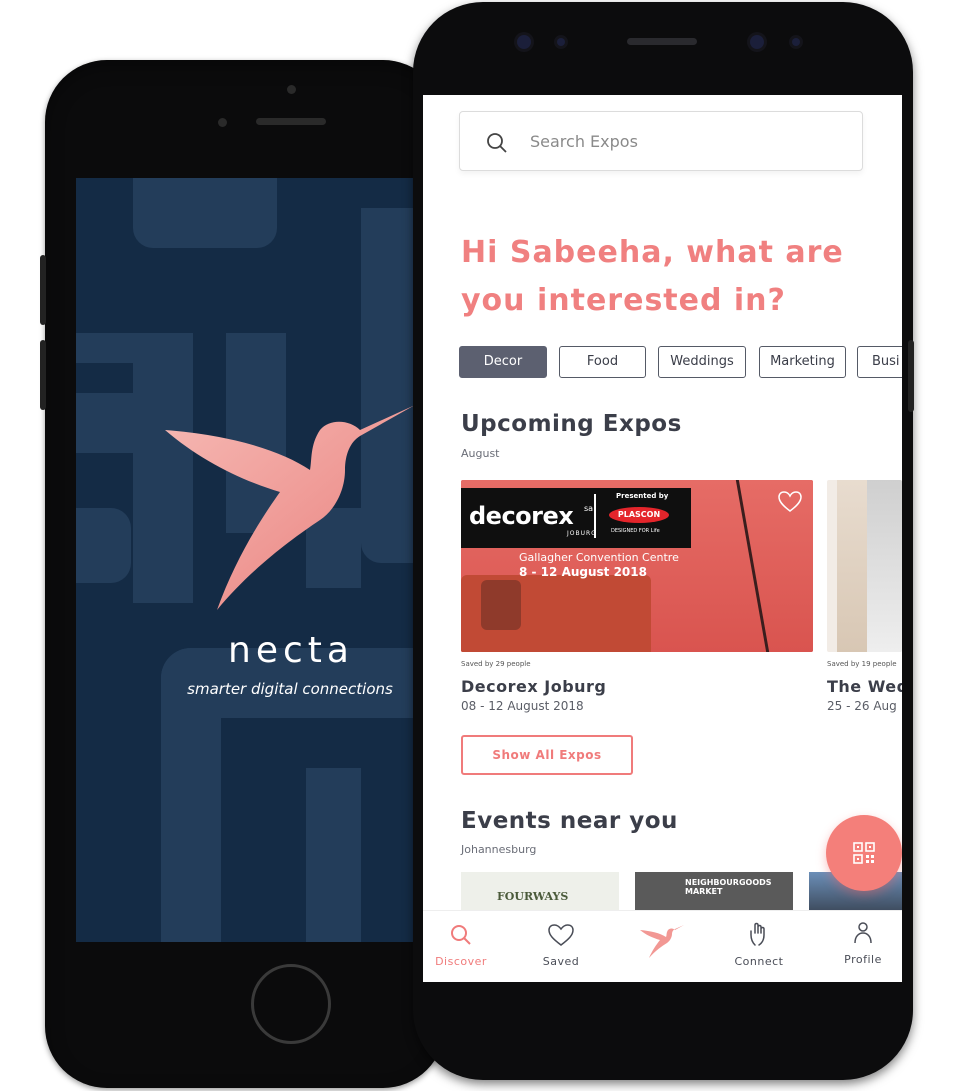  Describe the element at coordinates (521, 516) in the screenshot. I see `decorex-logo: decorex` at that location.